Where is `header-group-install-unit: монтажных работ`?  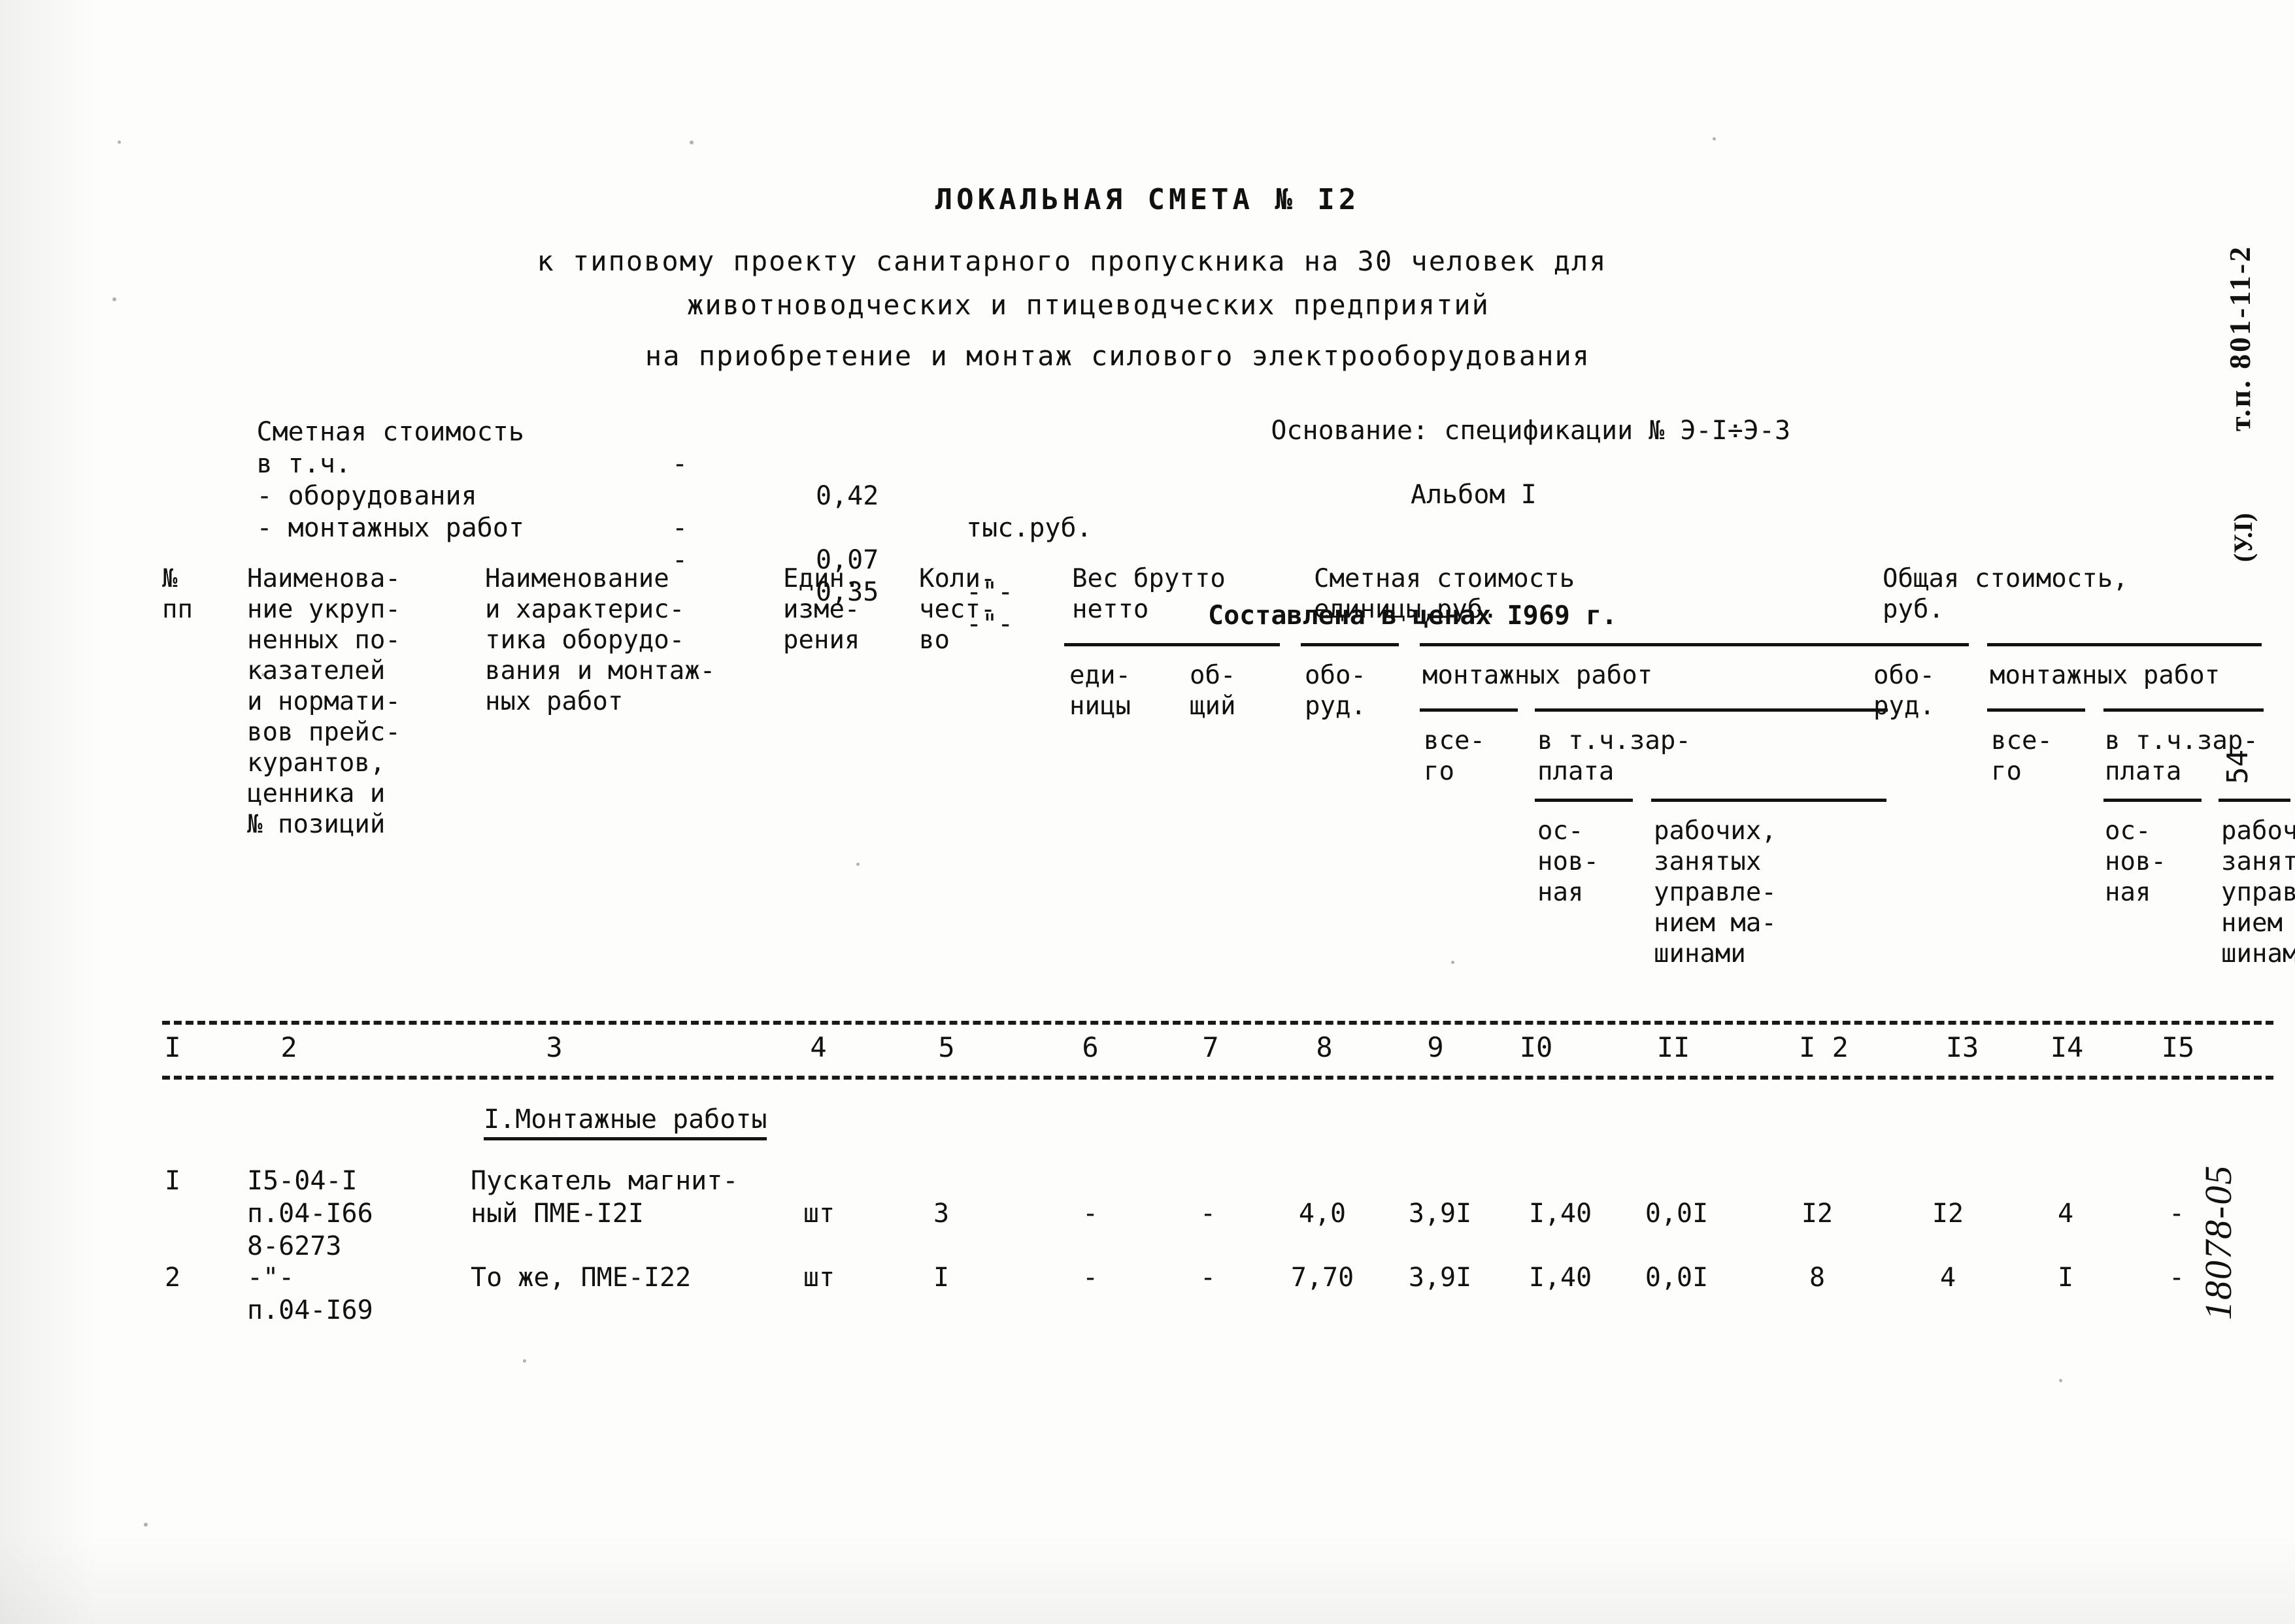 header-group-install-unit: монтажных работ is located at coordinates (1537, 675).